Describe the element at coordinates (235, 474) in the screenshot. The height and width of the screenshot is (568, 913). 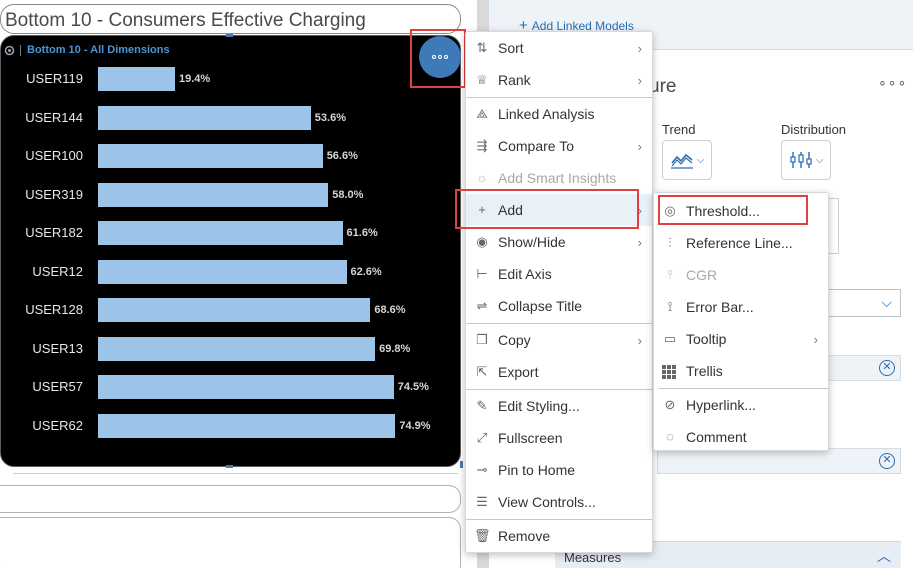
I see `horizontal-scrollbar` at that location.